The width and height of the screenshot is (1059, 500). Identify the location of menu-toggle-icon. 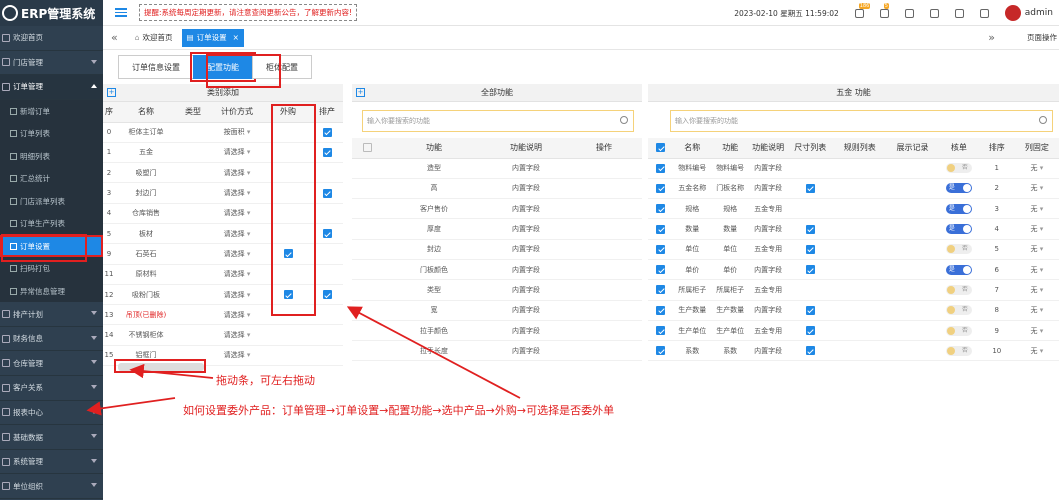
(121, 12).